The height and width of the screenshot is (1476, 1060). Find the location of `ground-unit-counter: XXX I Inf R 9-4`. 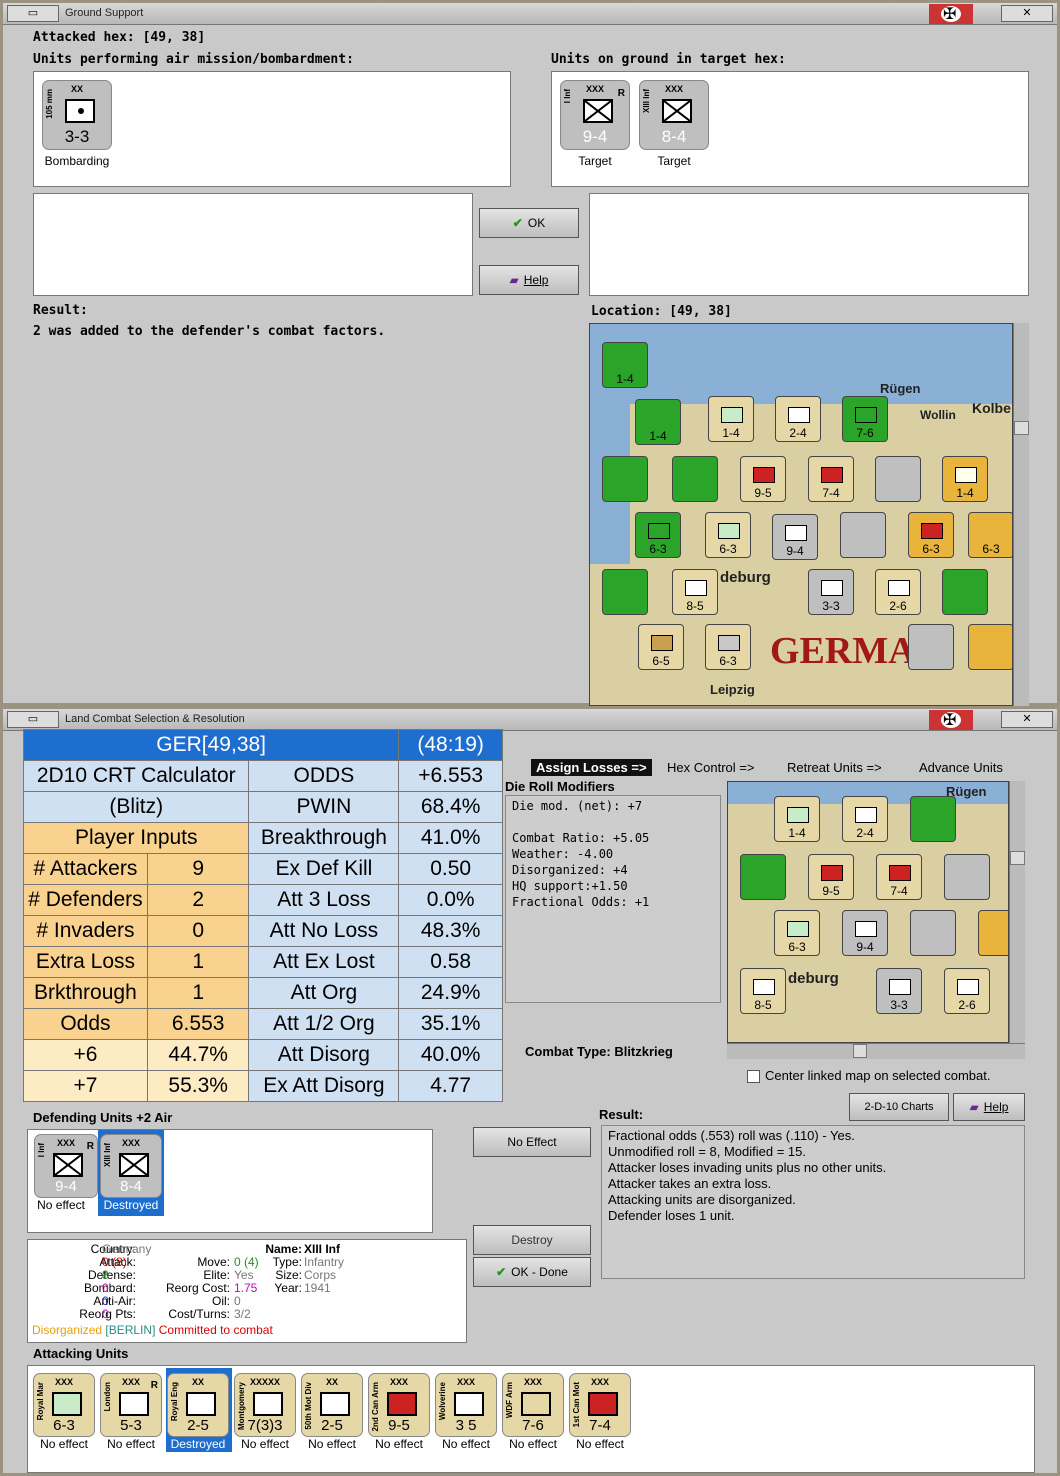

ground-unit-counter: XXX I Inf R 9-4 is located at coordinates (595, 115).